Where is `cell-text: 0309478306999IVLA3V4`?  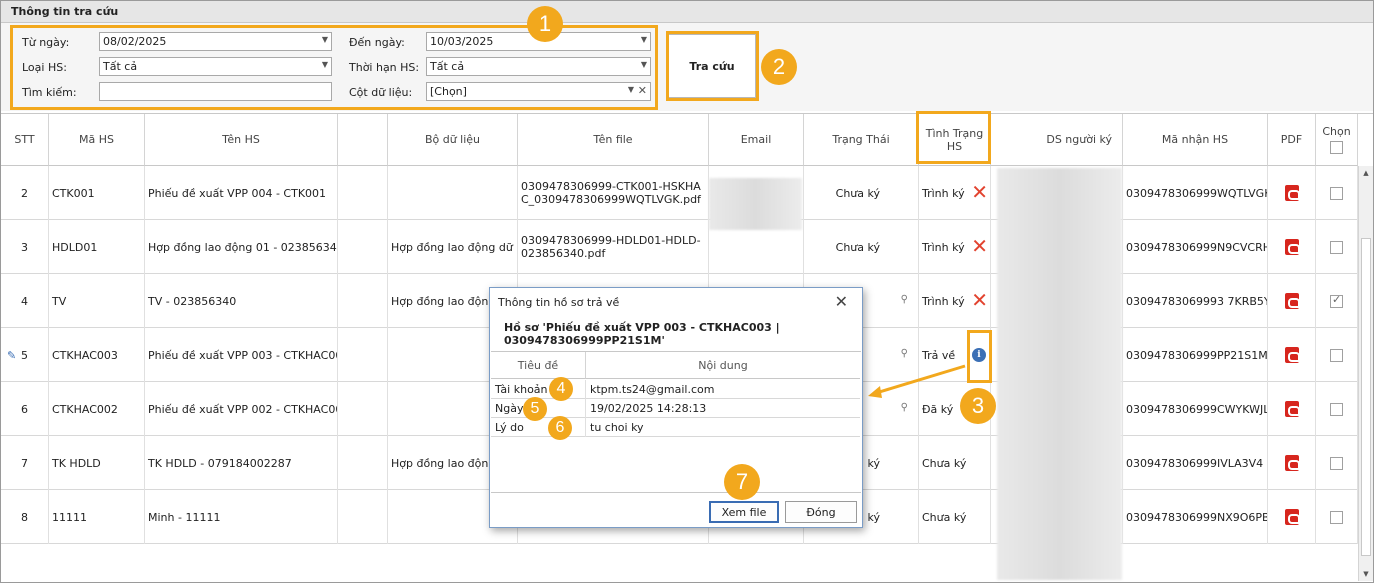 cell-text: 0309478306999IVLA3V4 is located at coordinates (1195, 463).